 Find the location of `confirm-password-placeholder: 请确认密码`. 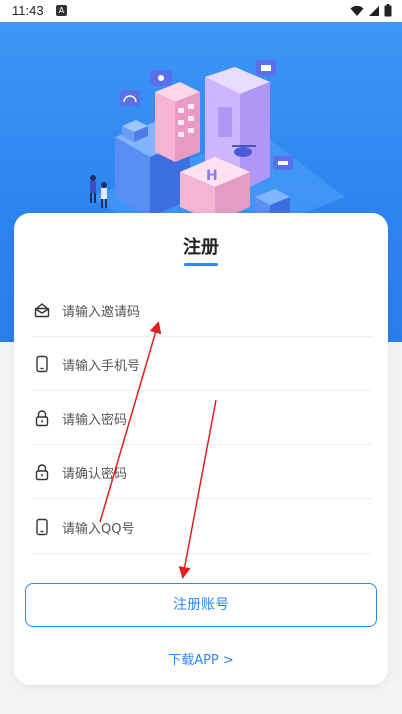

confirm-password-placeholder: 请确认密码 is located at coordinates (95, 474).